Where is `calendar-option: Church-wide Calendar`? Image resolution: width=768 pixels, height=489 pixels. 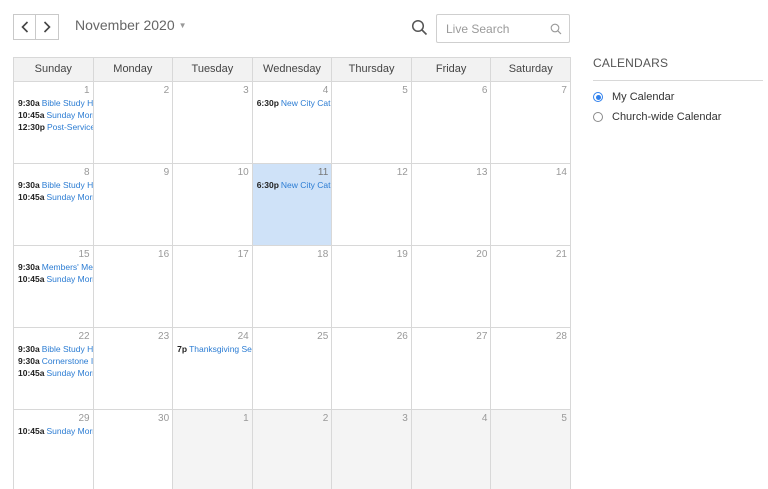 calendar-option: Church-wide Calendar is located at coordinates (678, 117).